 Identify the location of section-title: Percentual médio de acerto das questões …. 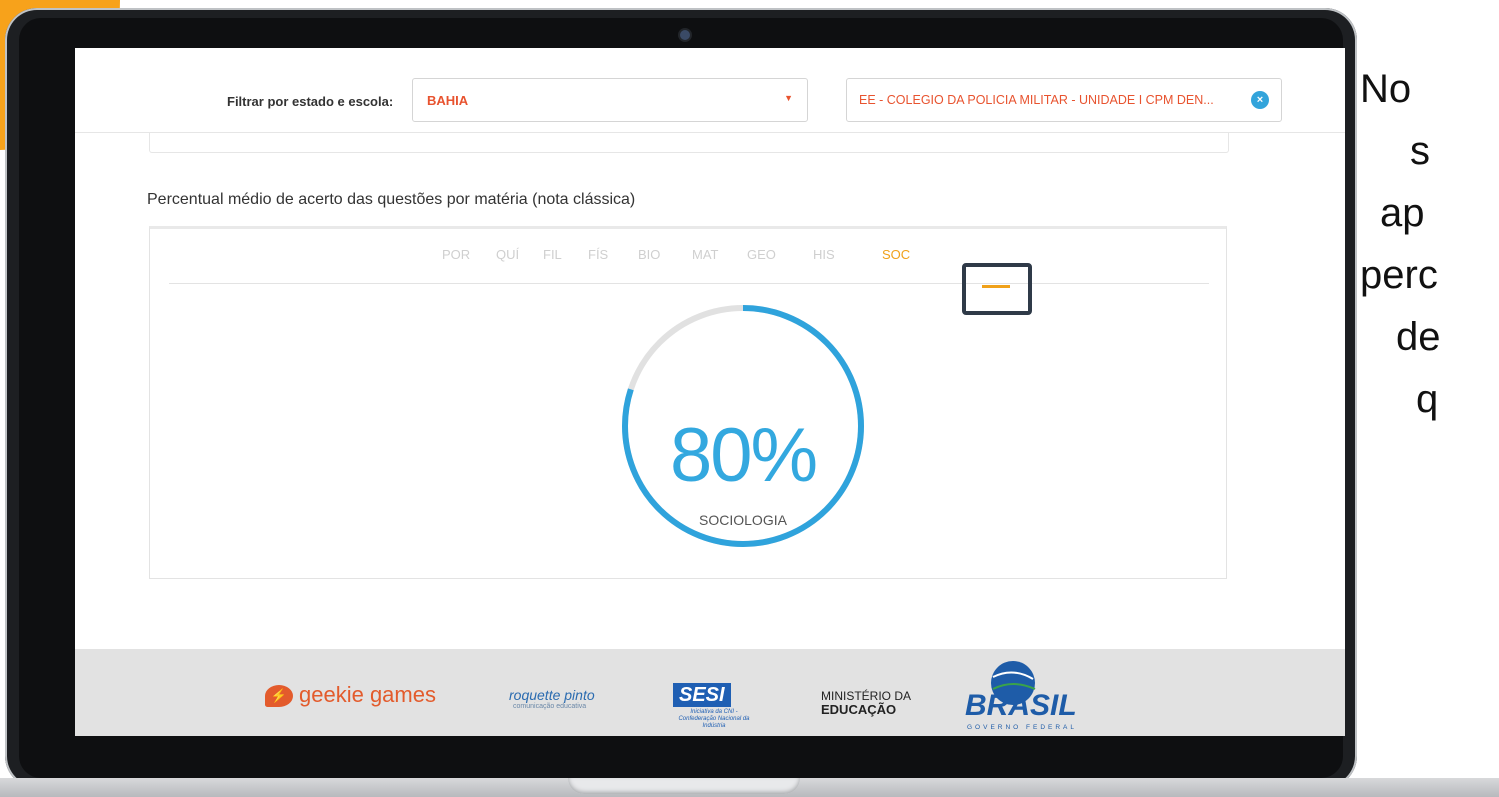
(391, 199).